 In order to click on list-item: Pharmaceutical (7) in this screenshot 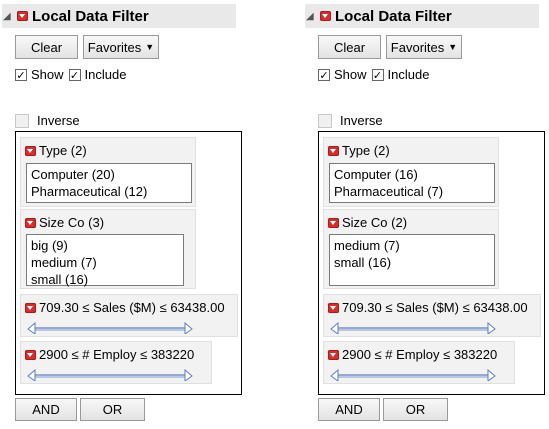, I will do `click(412, 191)`.